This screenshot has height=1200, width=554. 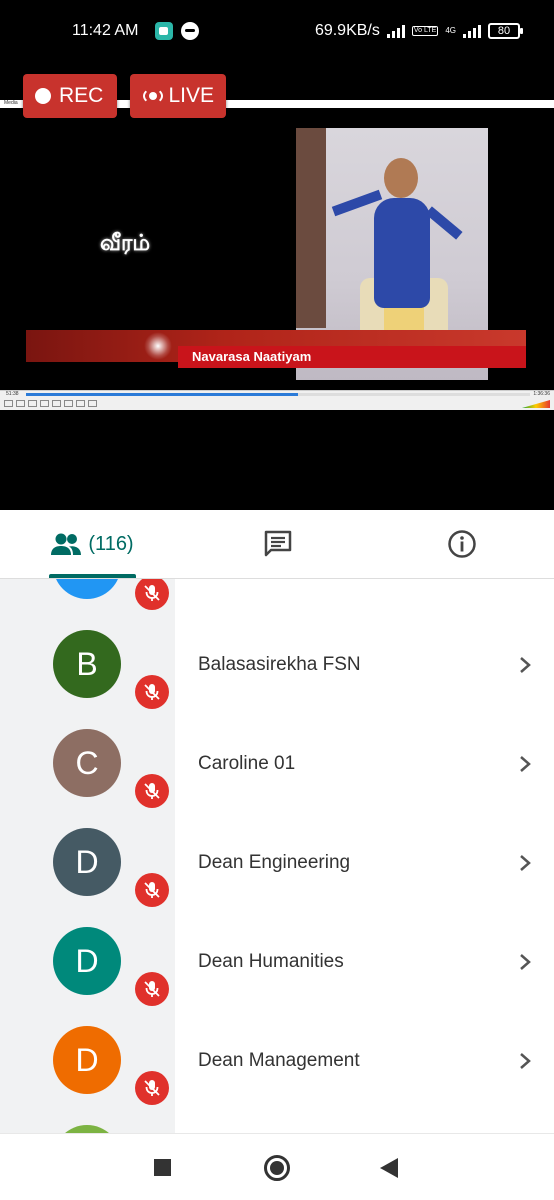 I want to click on avatar, so click(x=87, y=1129).